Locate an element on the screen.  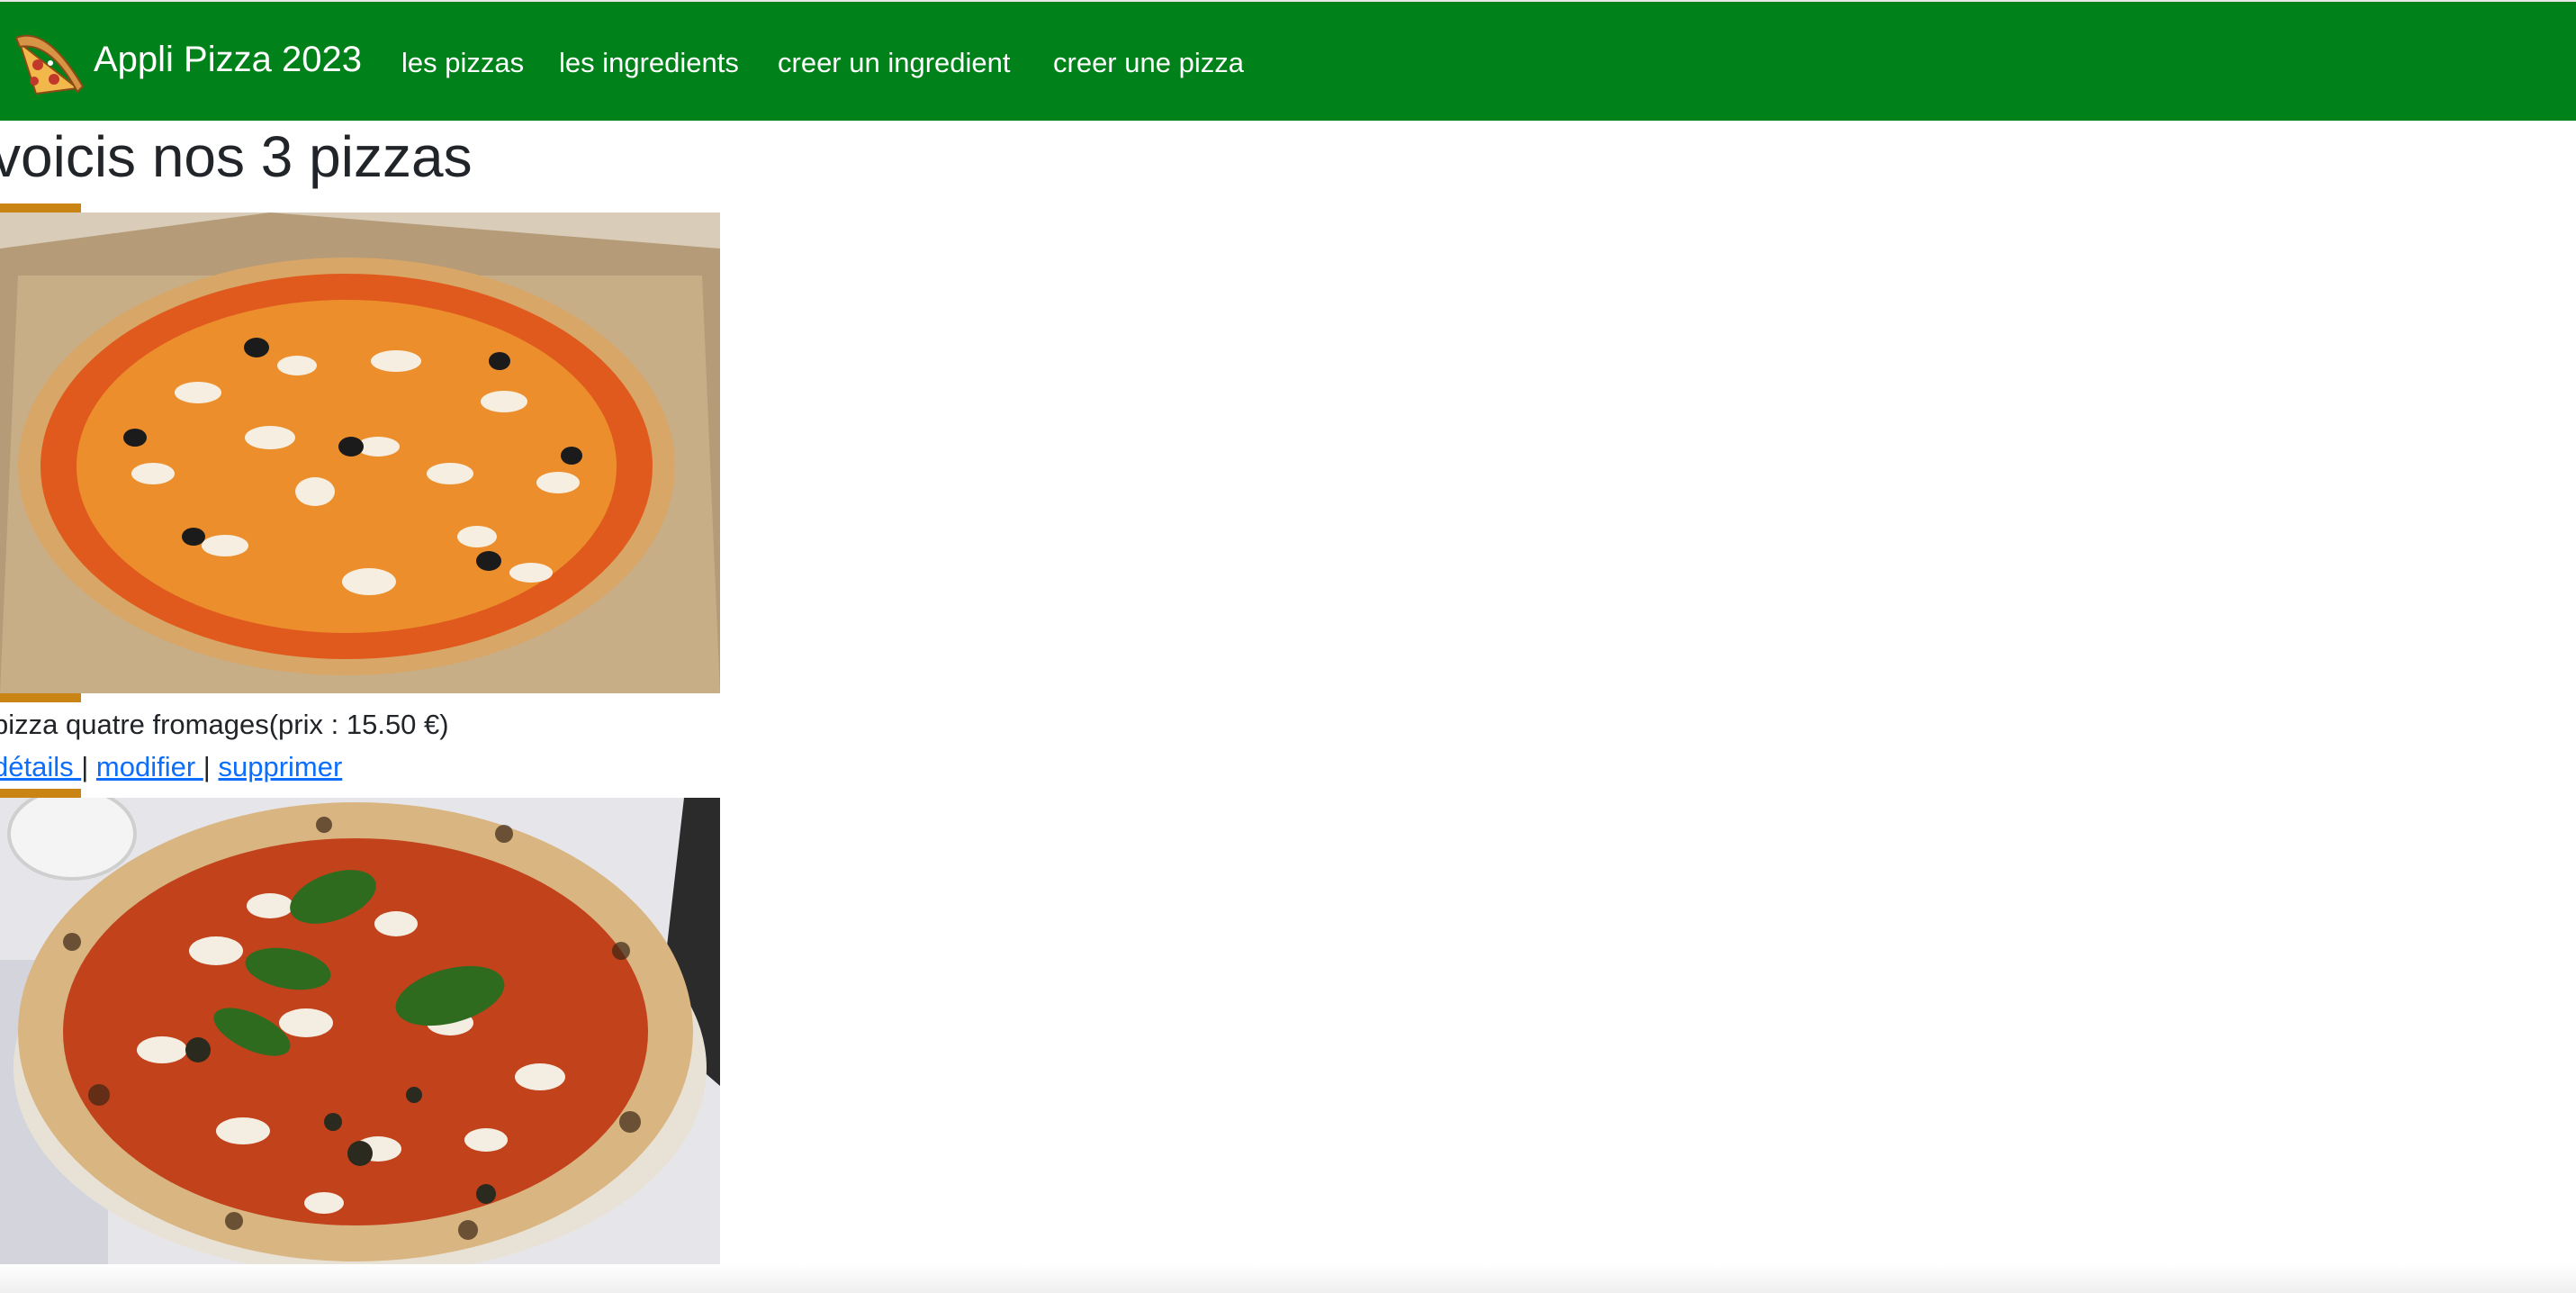
pizza-actions: détails | modifier | supprimer is located at coordinates (171, 767).